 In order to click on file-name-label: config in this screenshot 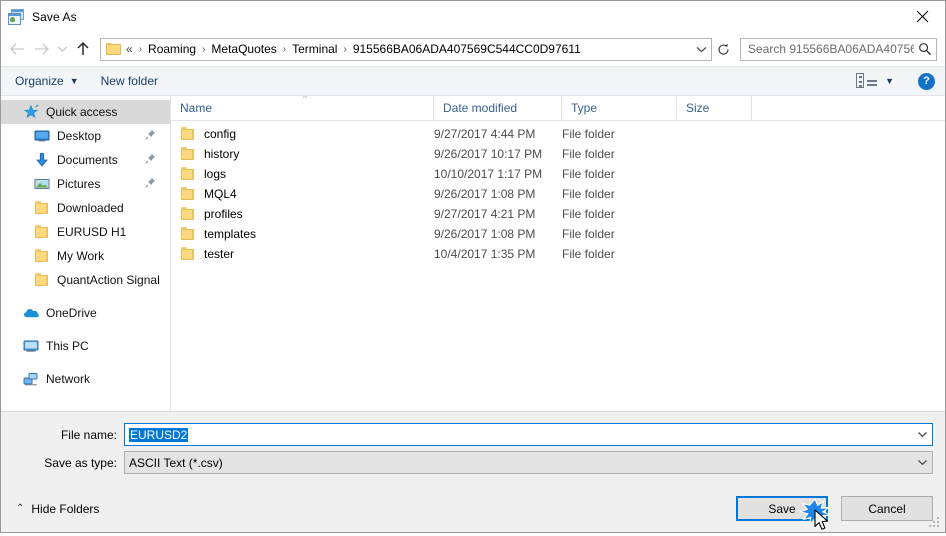, I will do `click(220, 134)`.